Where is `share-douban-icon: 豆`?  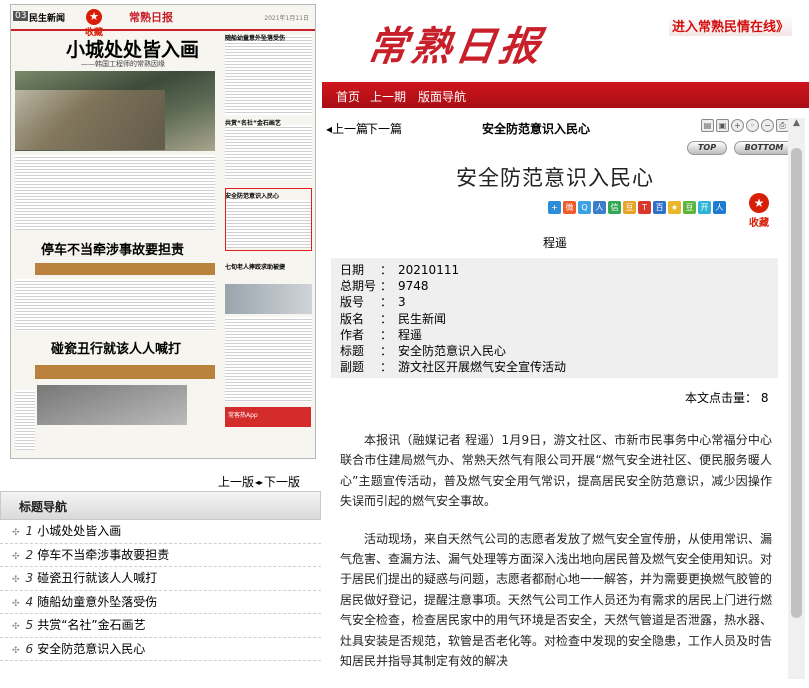
share-douban-icon: 豆 is located at coordinates (629, 207).